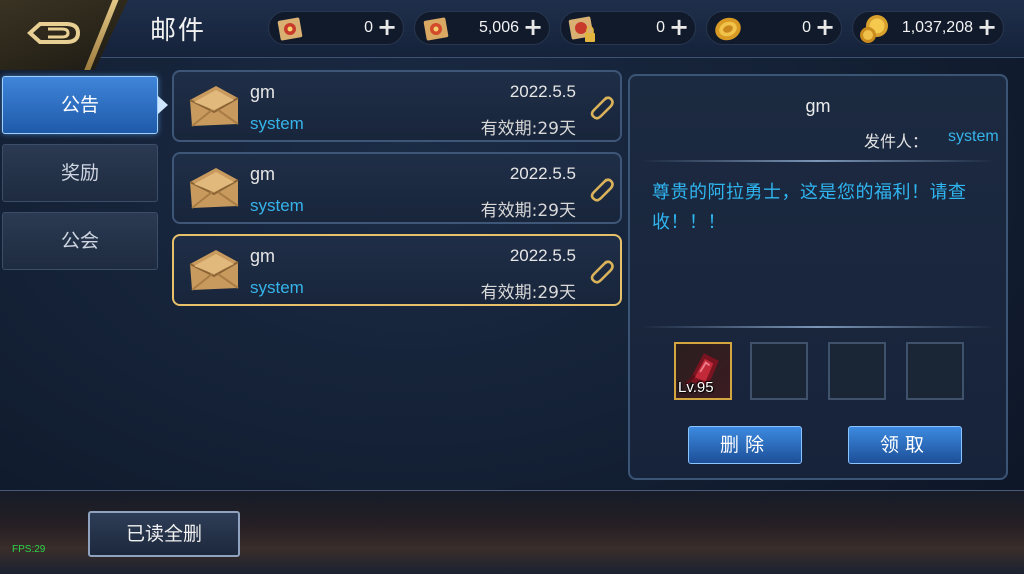 Image resolution: width=1024 pixels, height=574 pixels. What do you see at coordinates (818, 106) in the screenshot?
I see `detail-sender: gm` at bounding box center [818, 106].